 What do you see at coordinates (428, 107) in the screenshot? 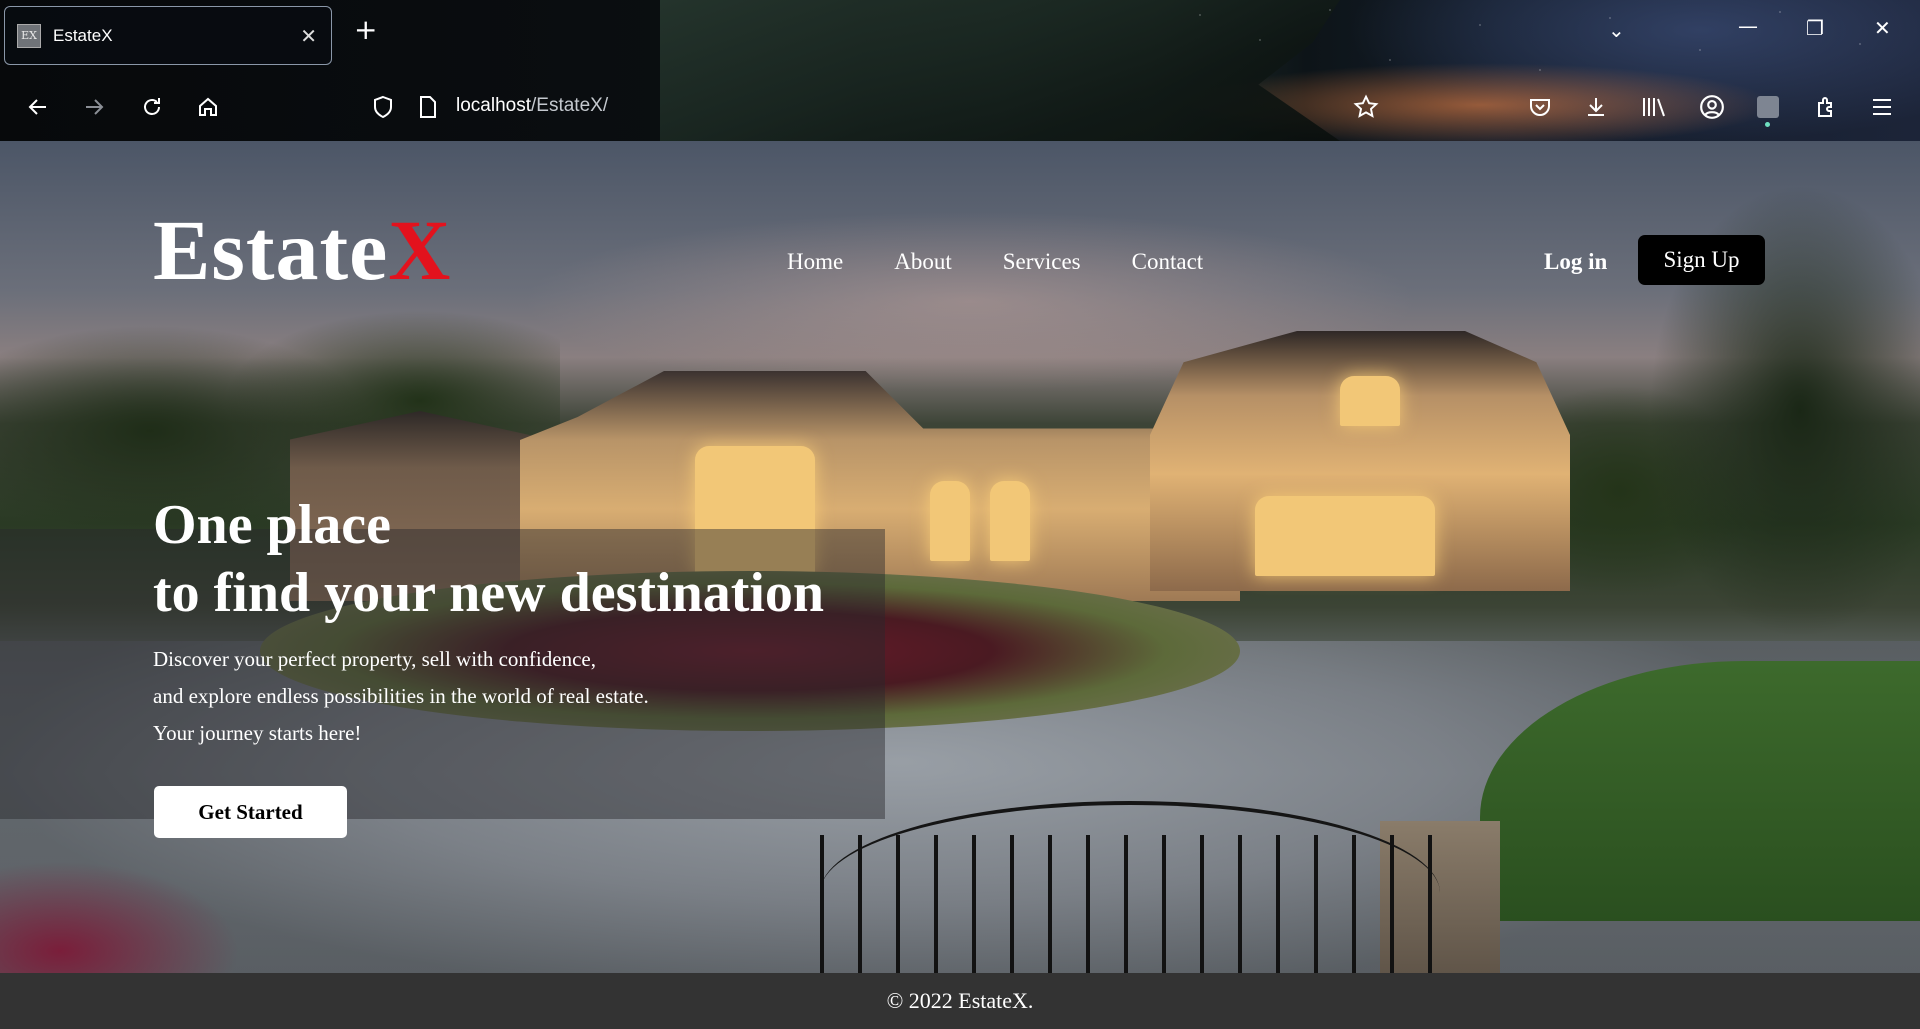
I see `page-icon` at bounding box center [428, 107].